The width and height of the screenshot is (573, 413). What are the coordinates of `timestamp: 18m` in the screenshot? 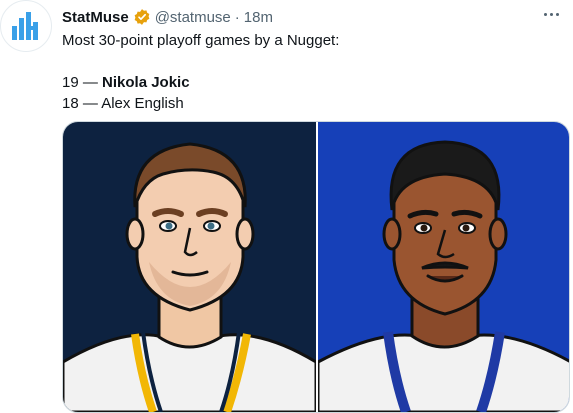 It's located at (258, 17).